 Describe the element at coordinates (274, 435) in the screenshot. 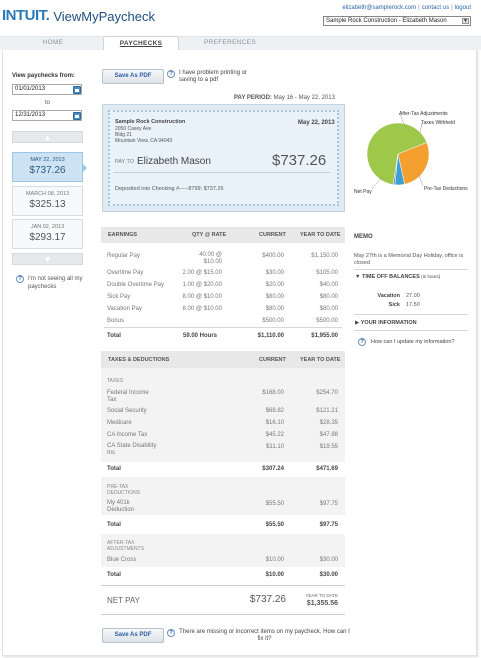

I see `tax-current: $45.22` at that location.